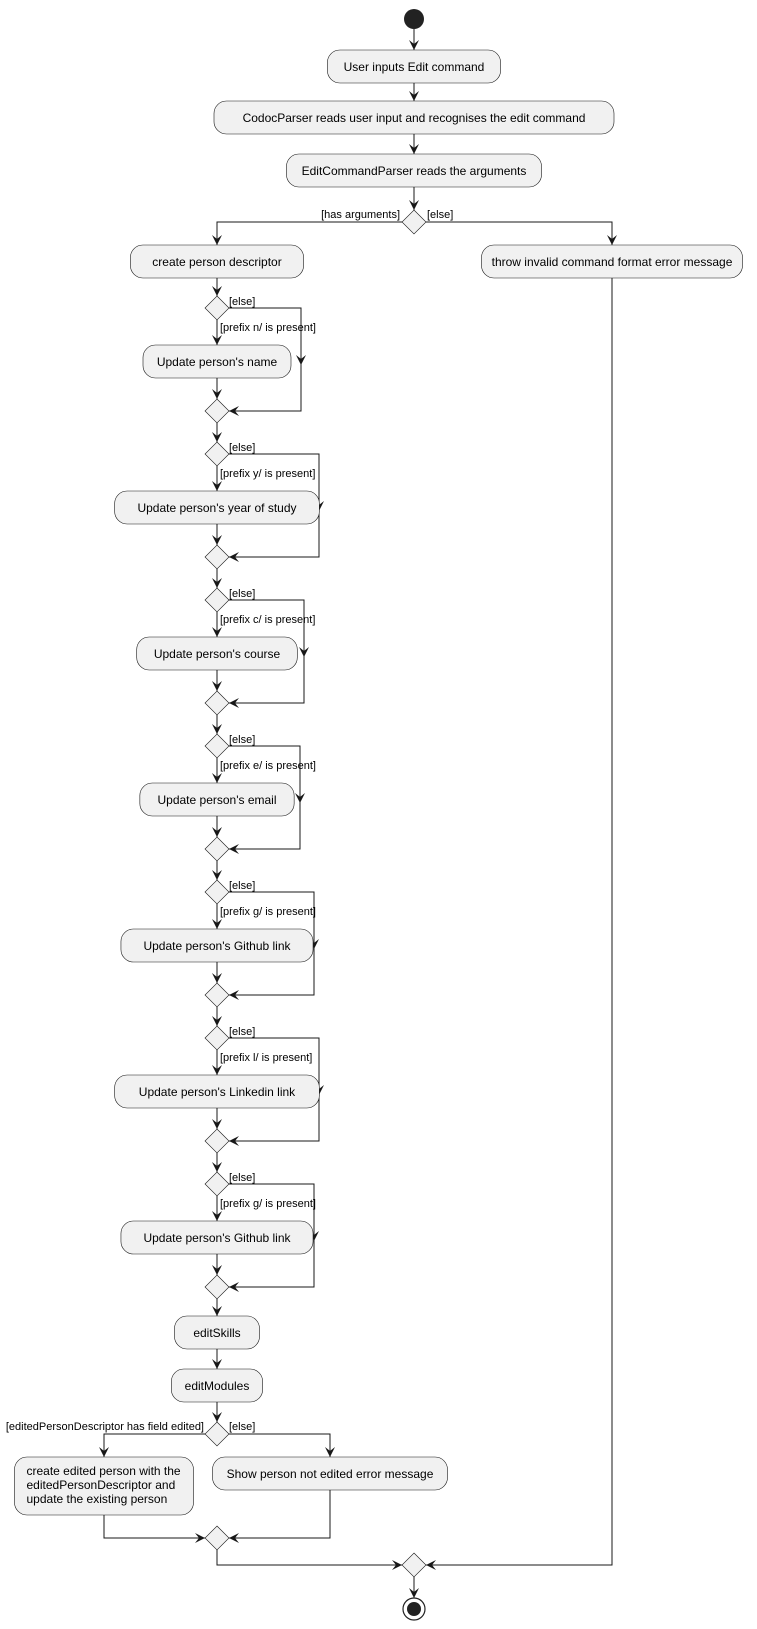 The height and width of the screenshot is (1629, 757). I want to click on action-create-descriptor-text: create person descriptor, so click(216, 262).